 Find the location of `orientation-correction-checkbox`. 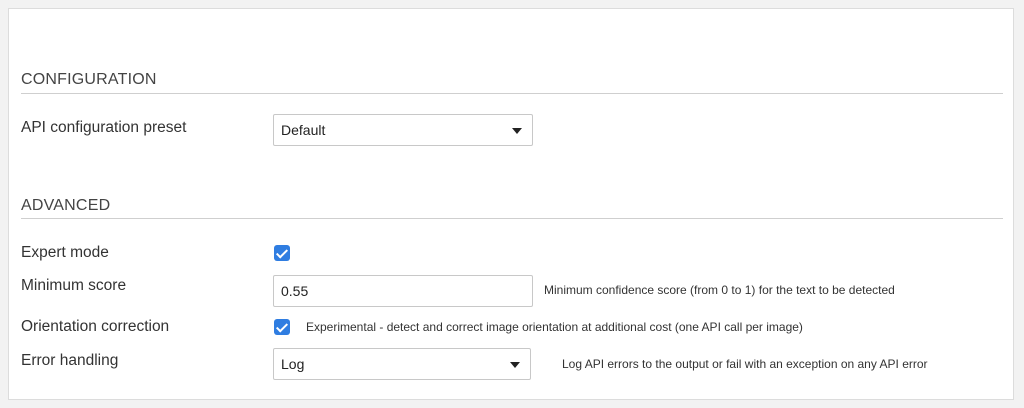

orientation-correction-checkbox is located at coordinates (282, 327).